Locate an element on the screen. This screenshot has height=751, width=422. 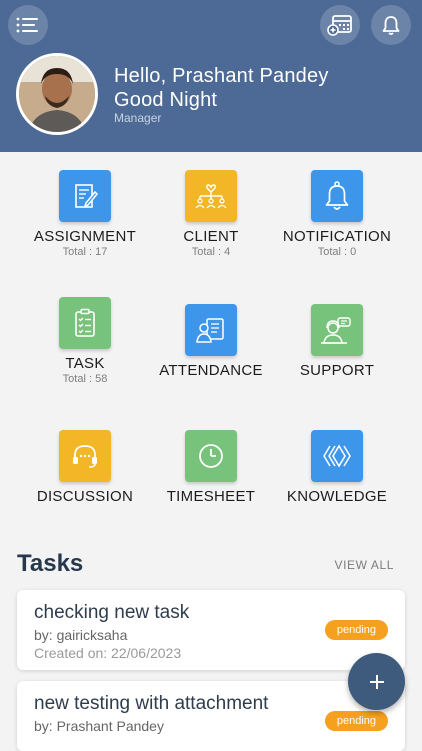
knowledge-chevrons-icon is located at coordinates (337, 456).